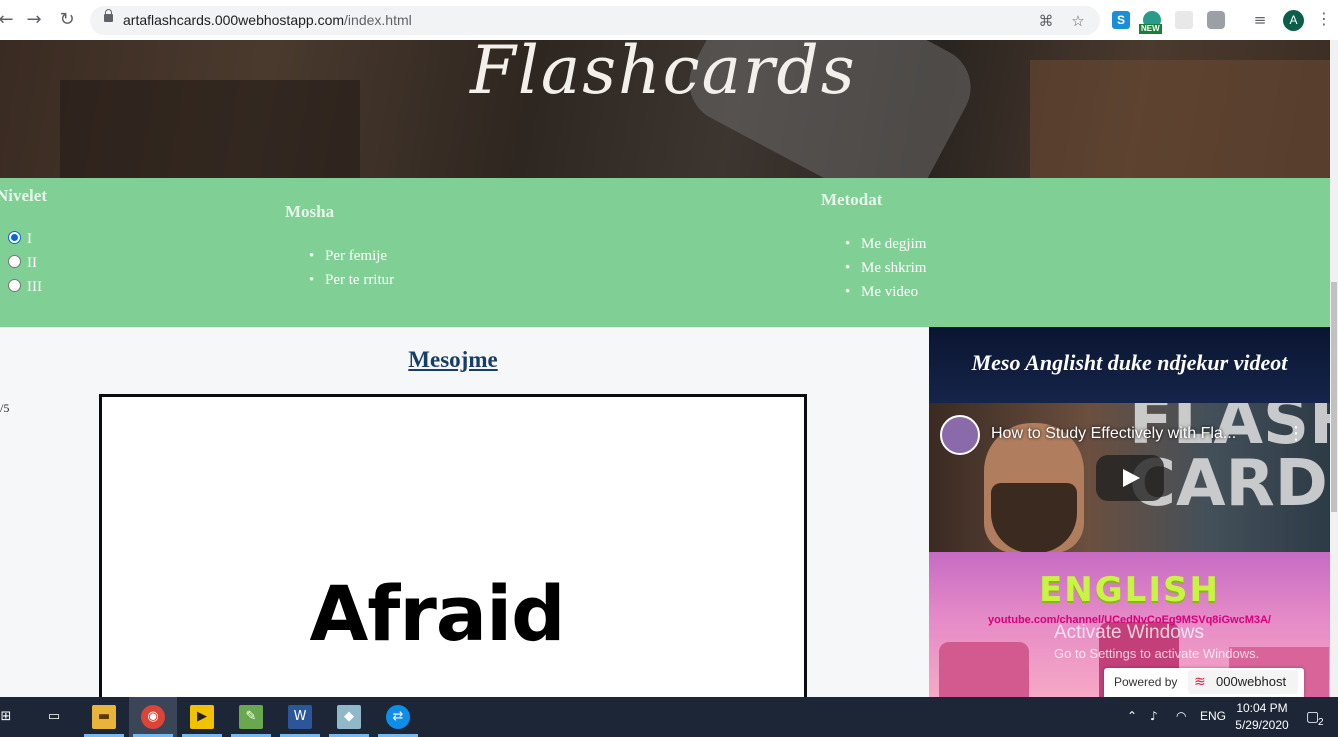  What do you see at coordinates (1154, 716) in the screenshot?
I see `volume-icon: ♪` at bounding box center [1154, 716].